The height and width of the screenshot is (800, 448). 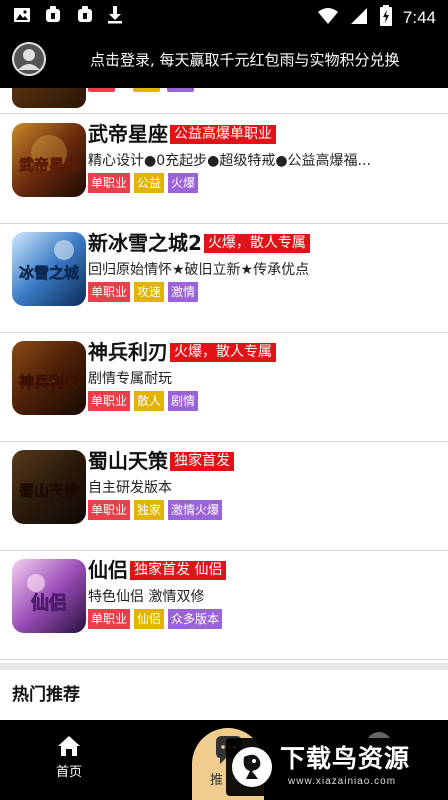 I want to click on game-description: 自主研发版本, so click(x=130, y=488).